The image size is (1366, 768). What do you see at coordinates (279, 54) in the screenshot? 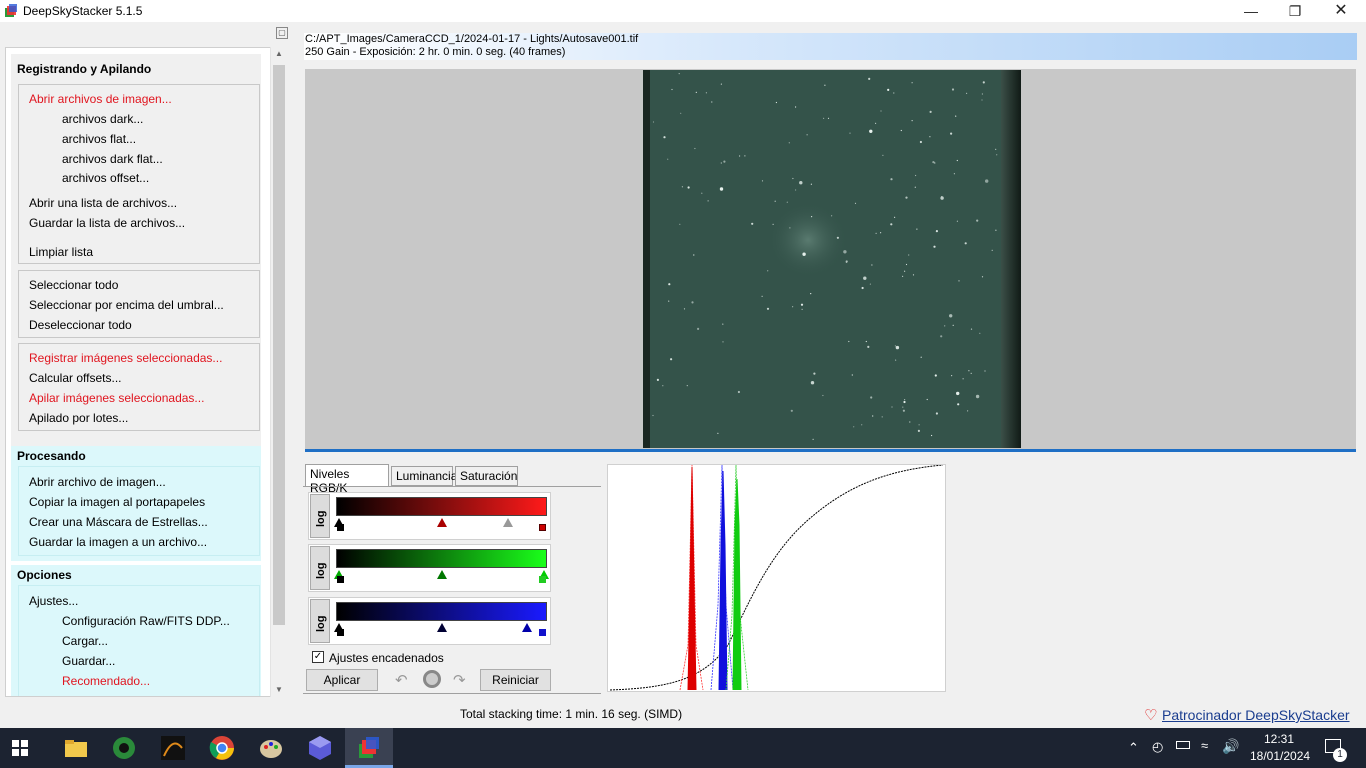
I see `scroll-up-icon: ▲` at bounding box center [279, 54].